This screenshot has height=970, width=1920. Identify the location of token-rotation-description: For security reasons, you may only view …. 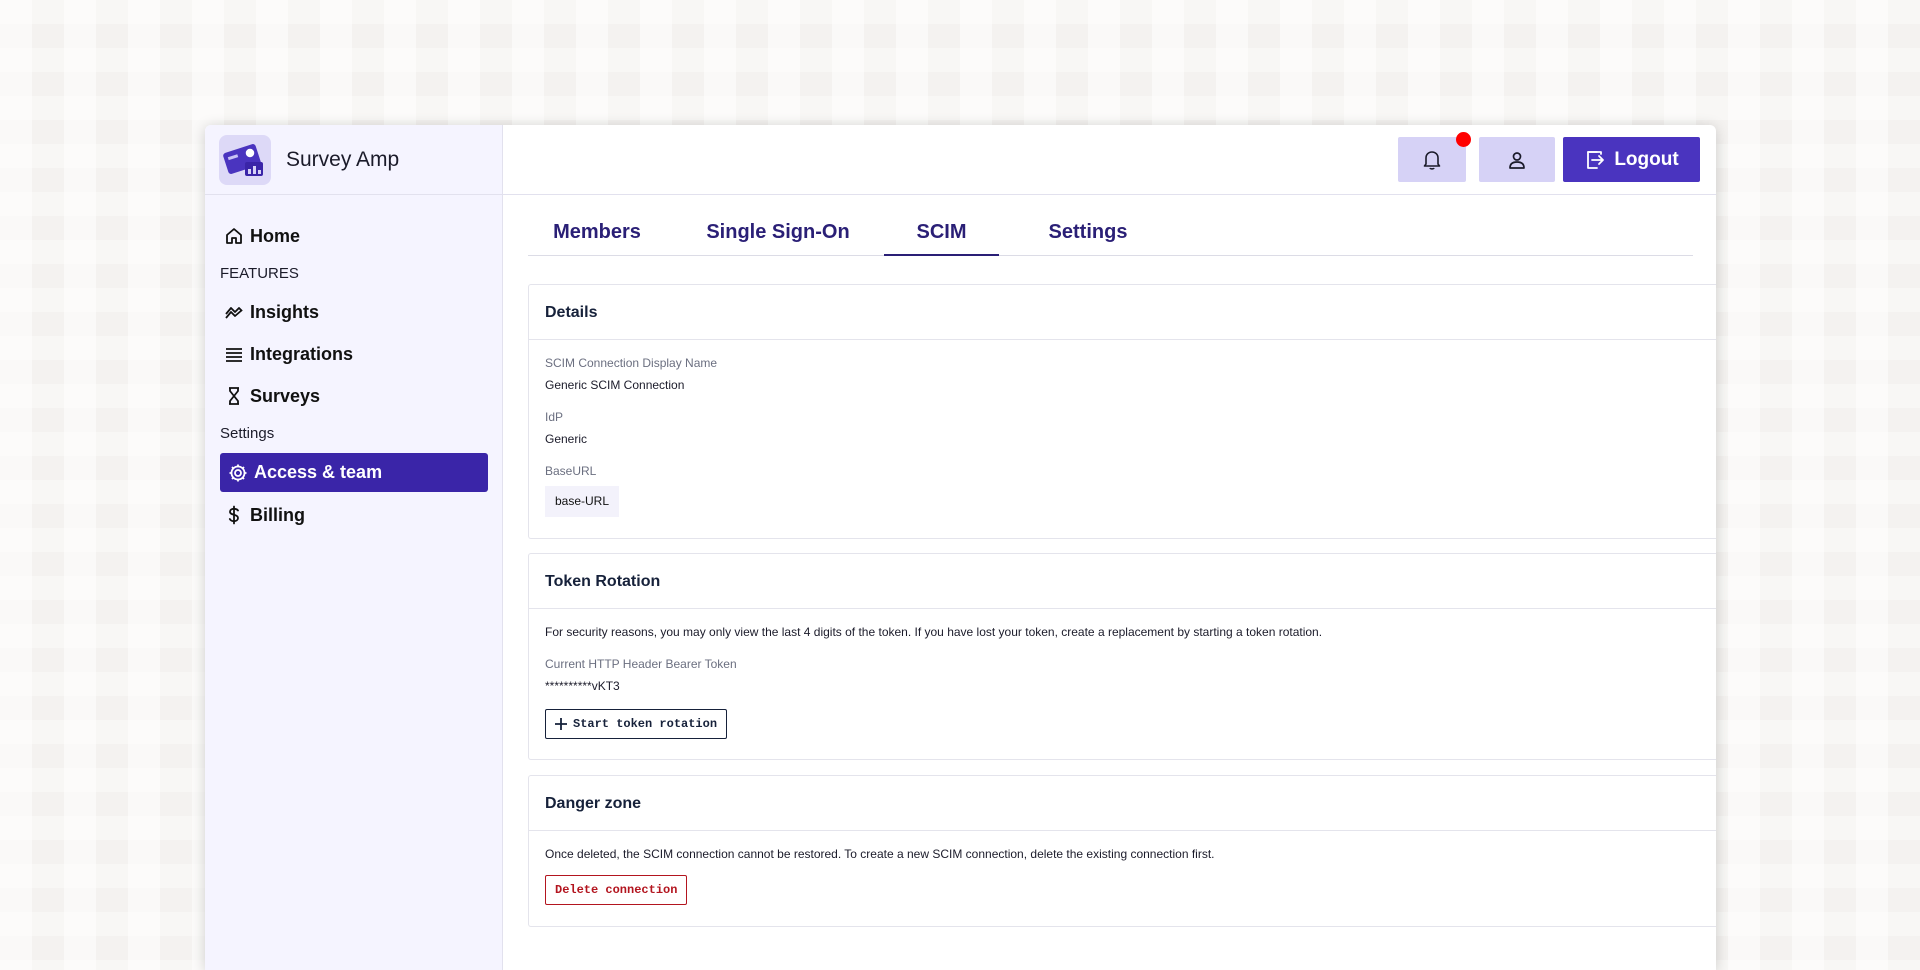
(934, 632).